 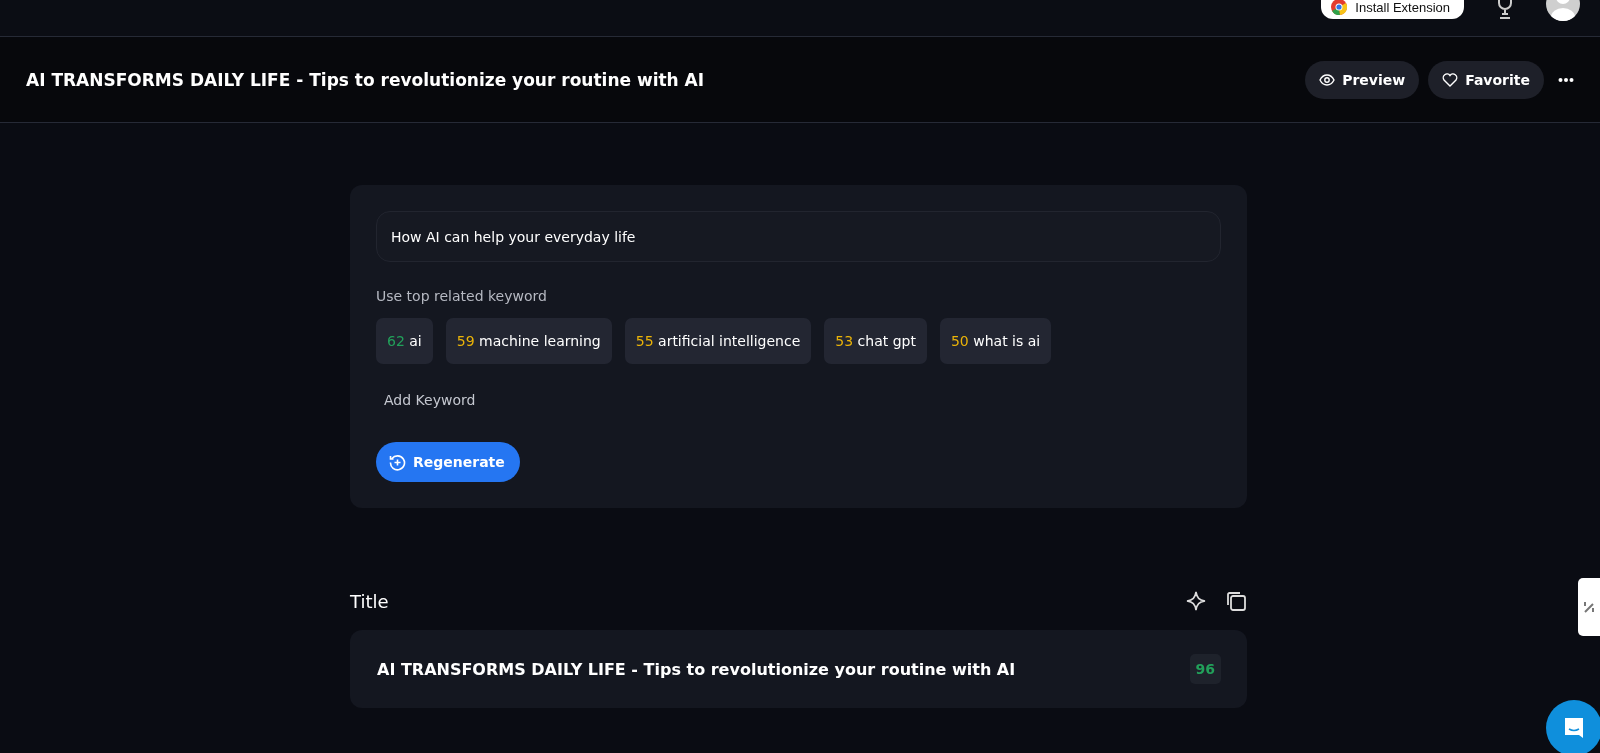 I want to click on generated-title: AI TRANSFORMS DAILY LIFE - Tips to revolutionize your routine with AI, so click(x=697, y=669).